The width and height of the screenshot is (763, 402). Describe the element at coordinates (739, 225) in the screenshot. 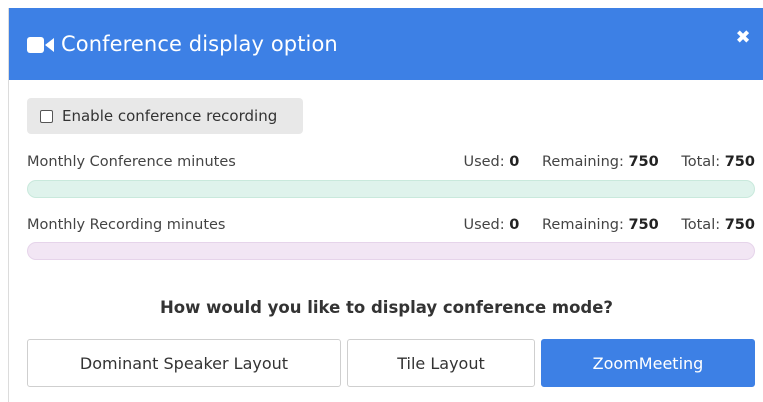

I see `recording-total-value: 750` at that location.